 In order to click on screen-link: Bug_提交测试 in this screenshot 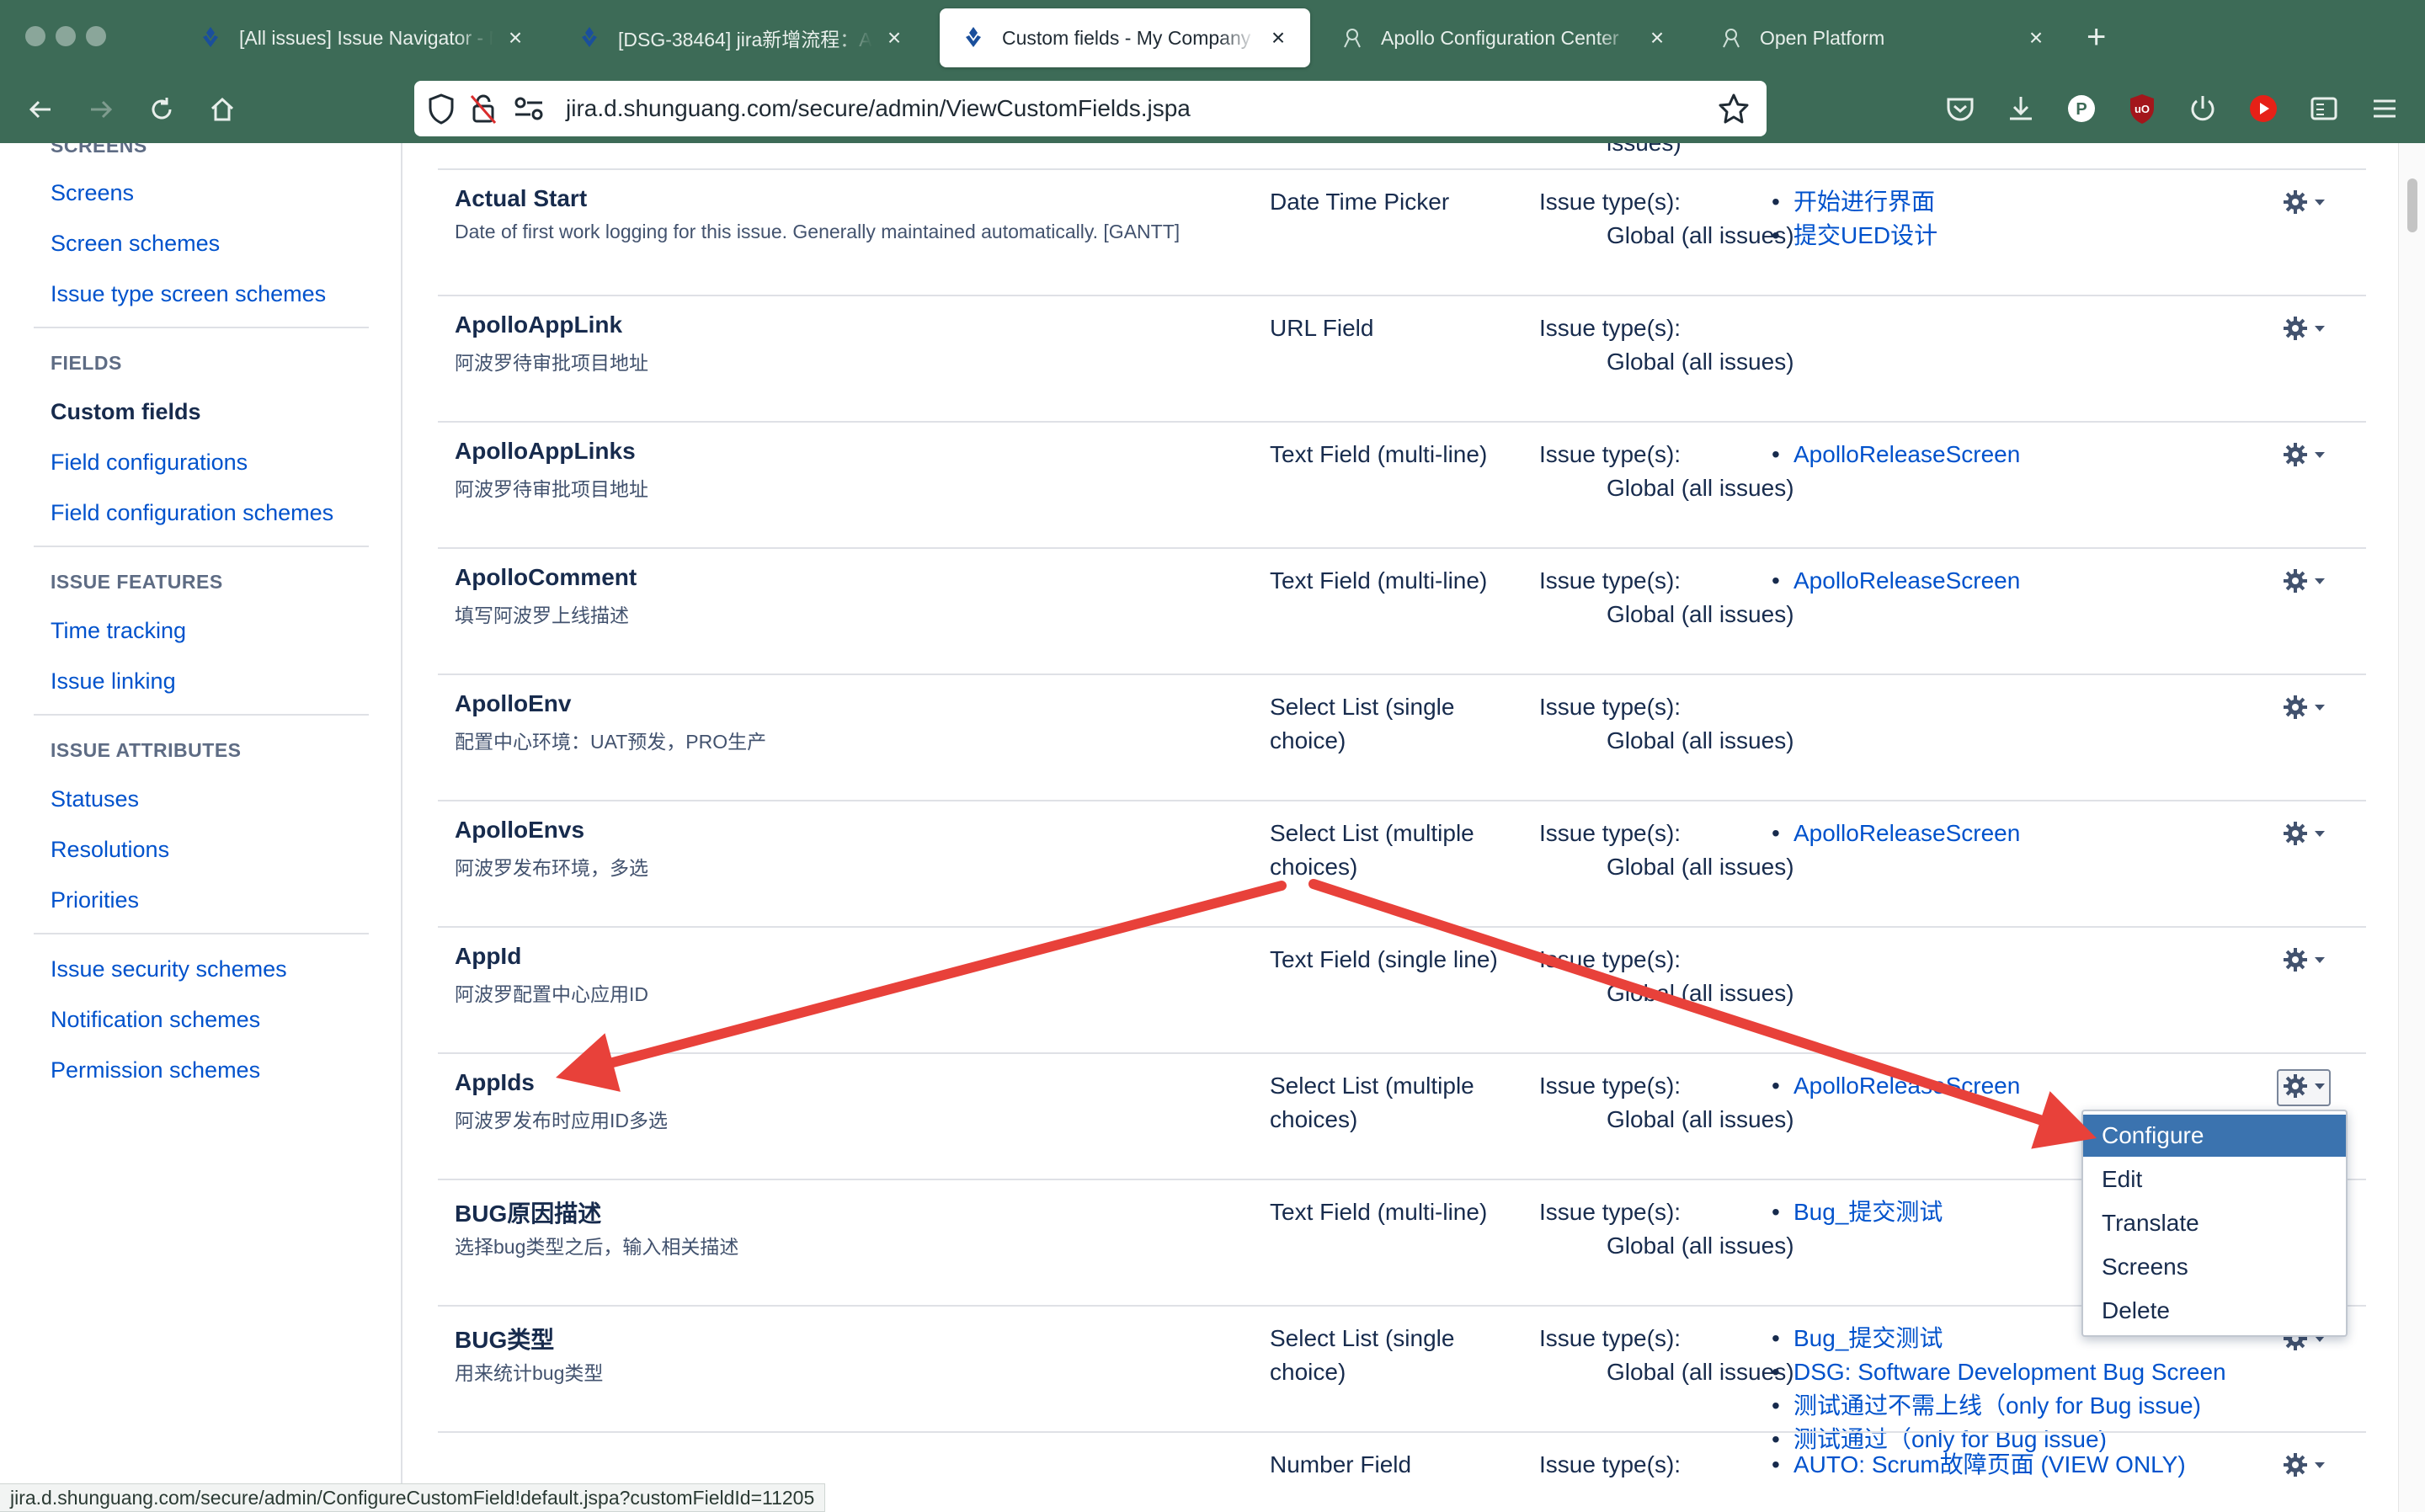, I will do `click(1856, 1212)`.